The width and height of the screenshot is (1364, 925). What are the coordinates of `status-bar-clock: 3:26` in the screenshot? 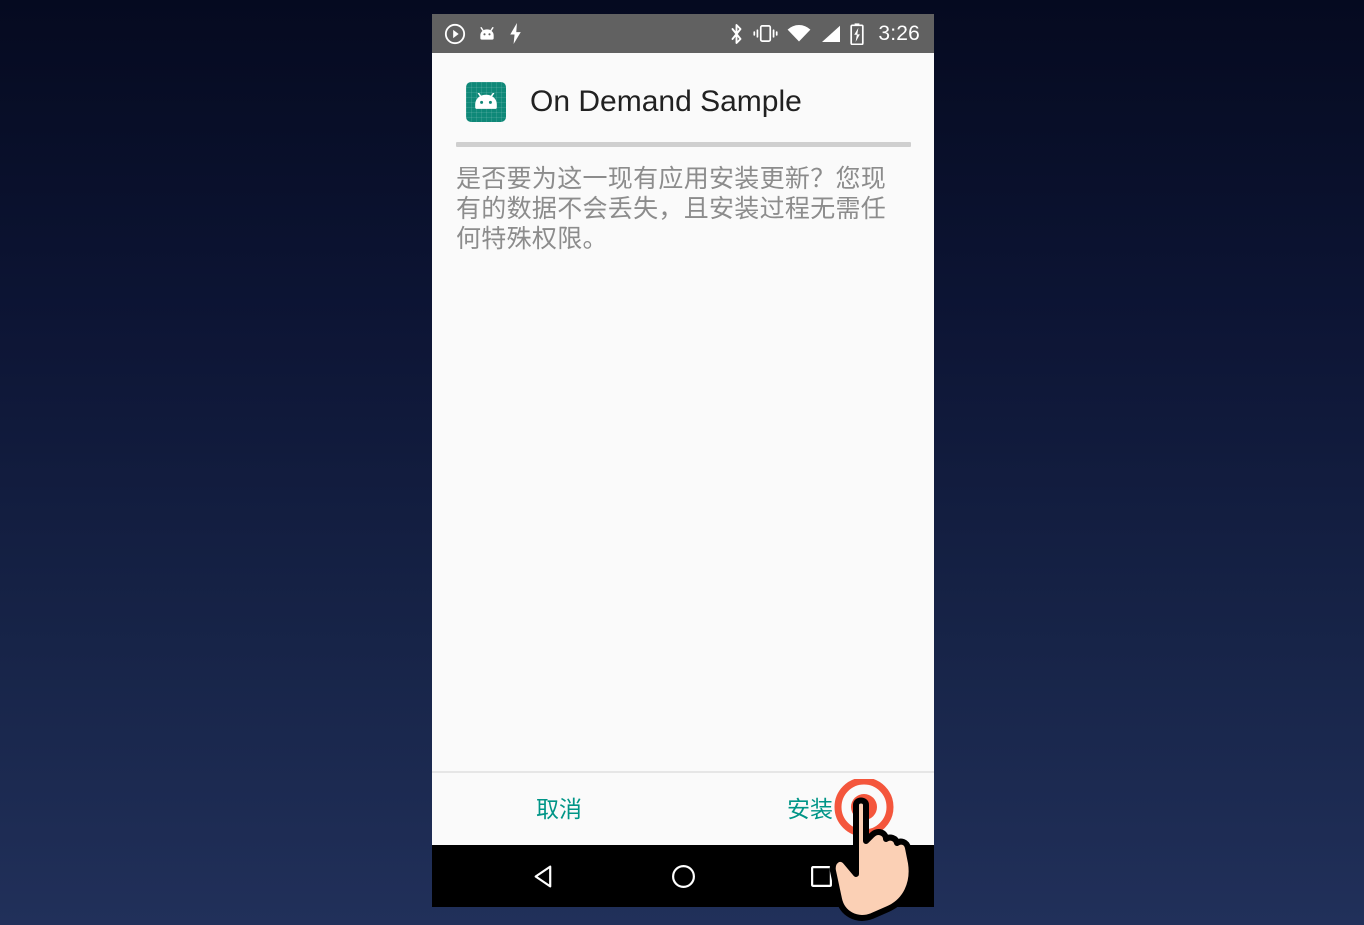 It's located at (899, 33).